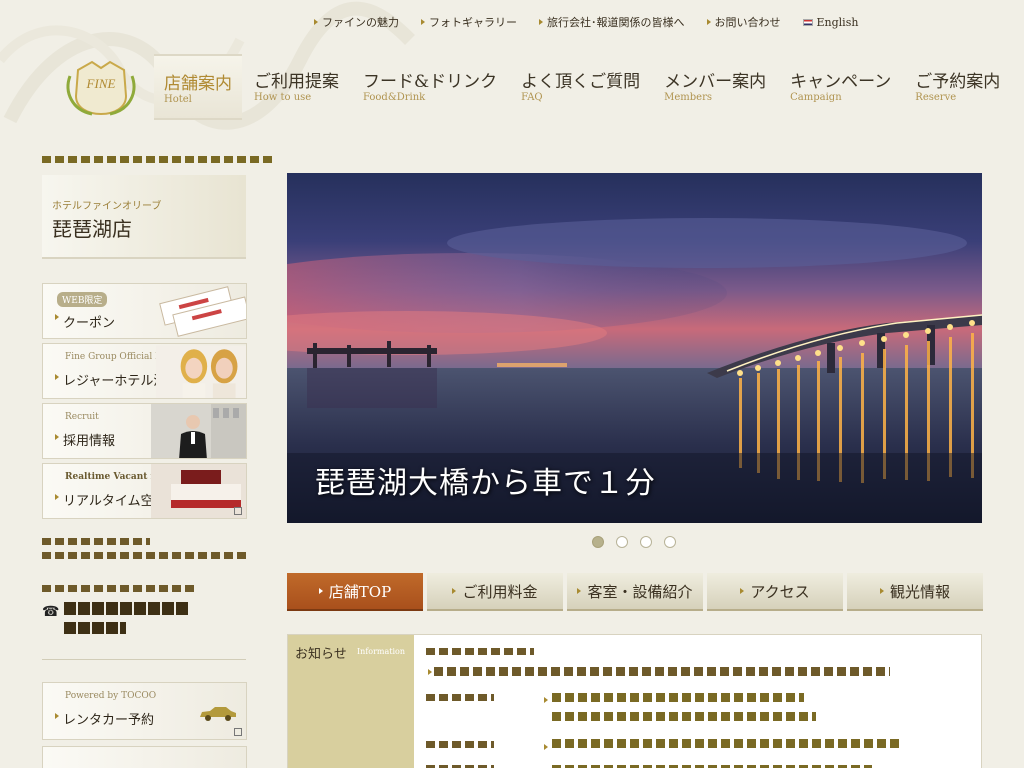 The image size is (1024, 768). Describe the element at coordinates (634, 542) in the screenshot. I see `slide-pager` at that location.